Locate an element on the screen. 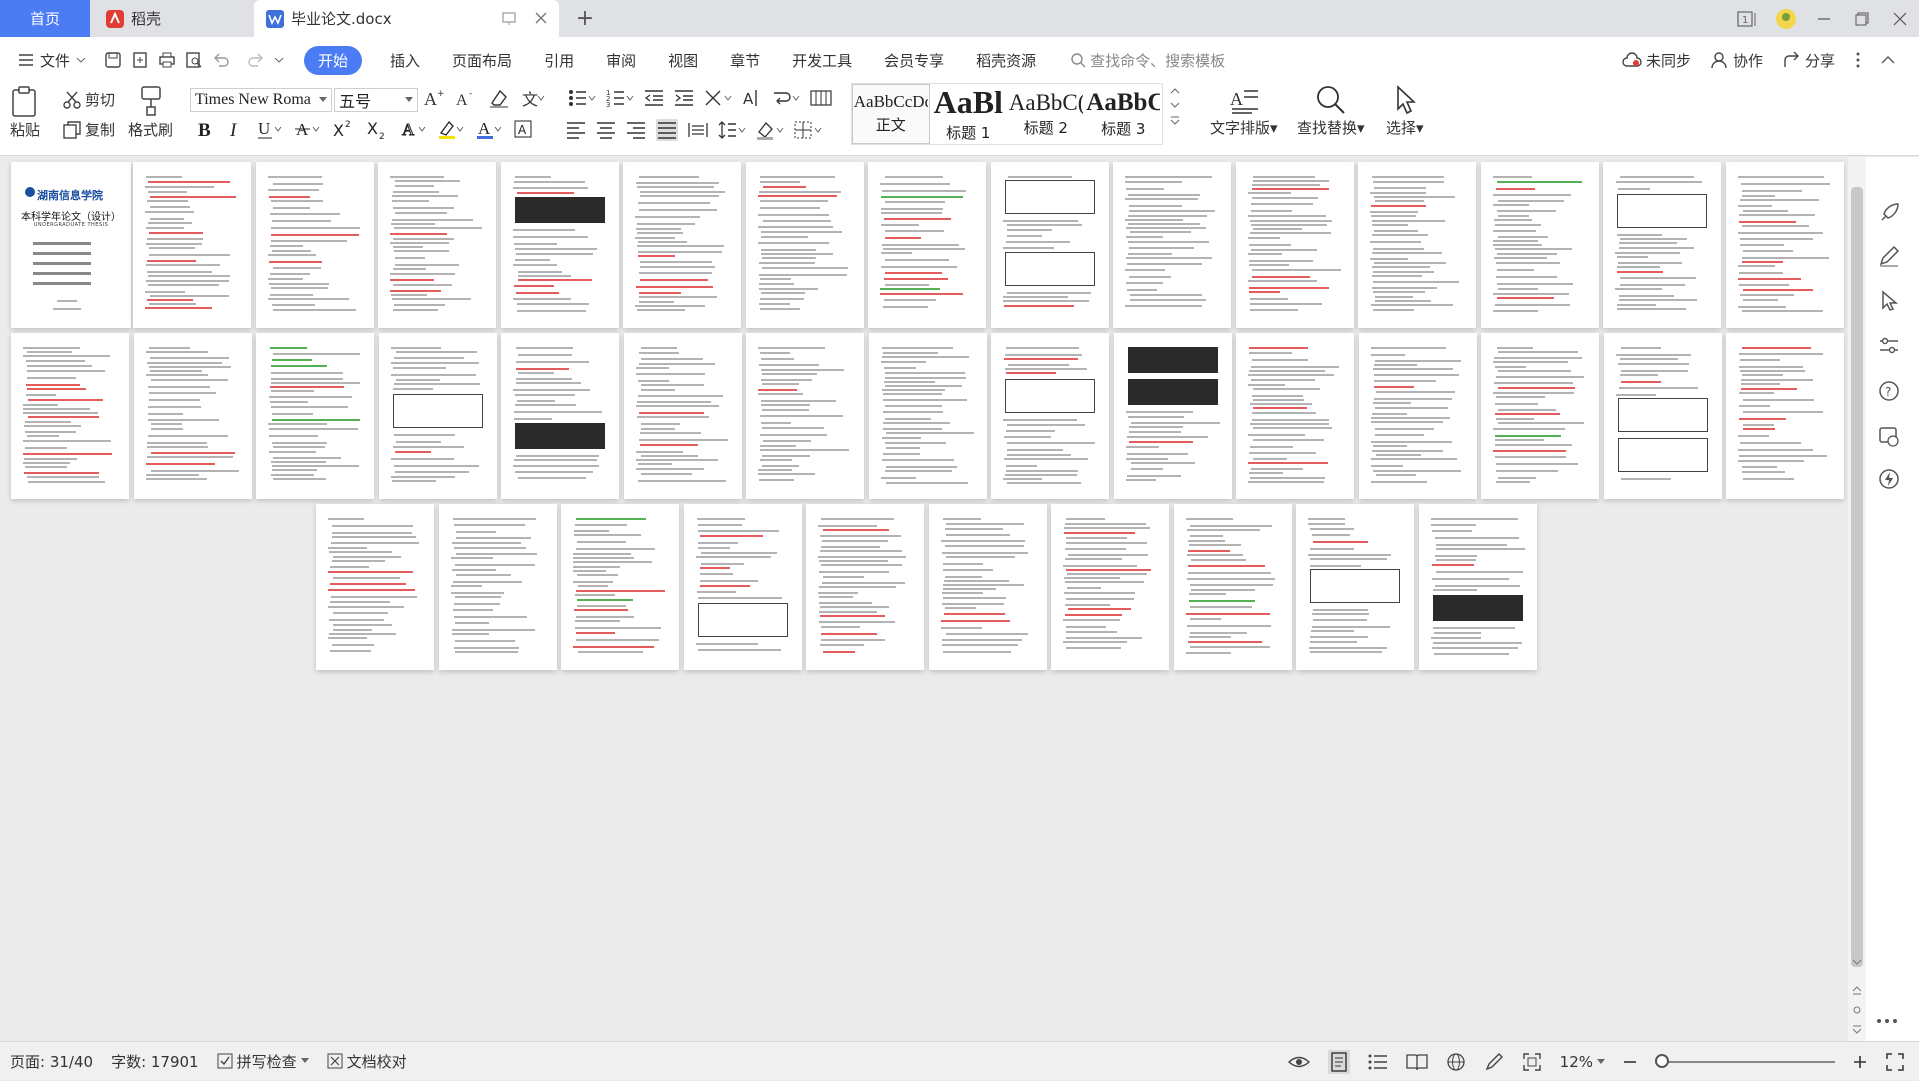  tab-developer: 开发工具 is located at coordinates (822, 60).